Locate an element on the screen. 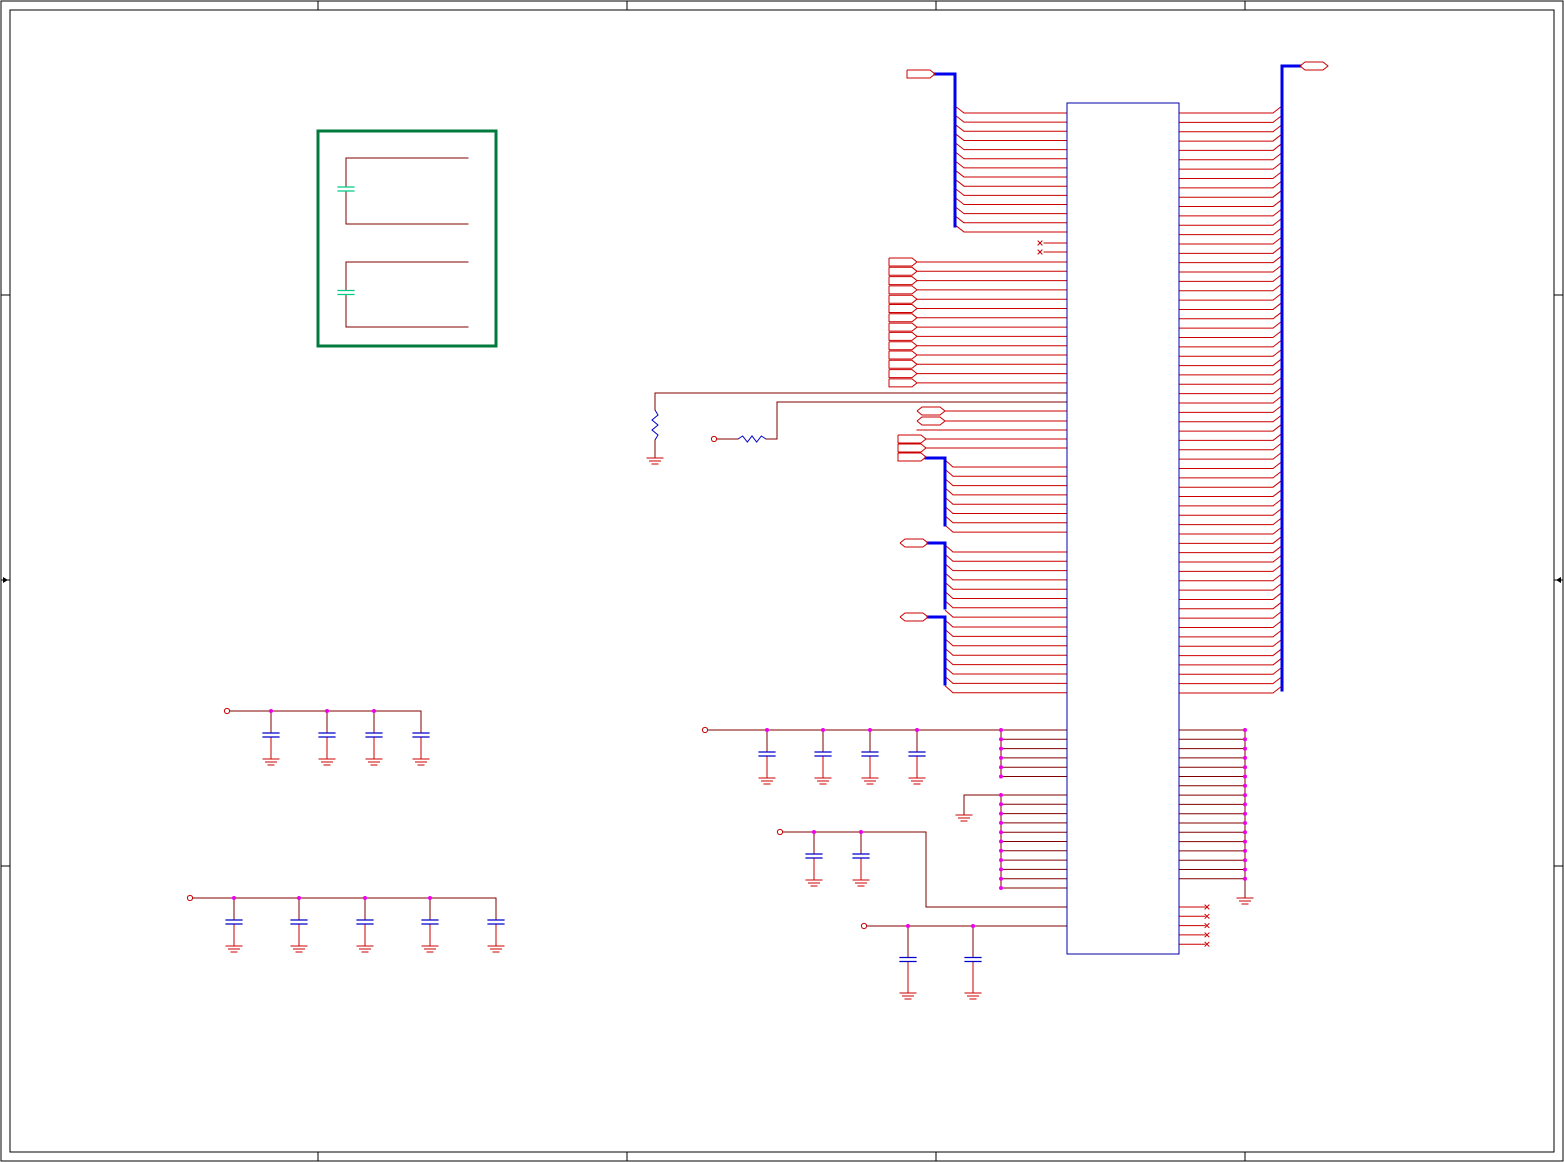  resistor-symbol is located at coordinates (655, 425).